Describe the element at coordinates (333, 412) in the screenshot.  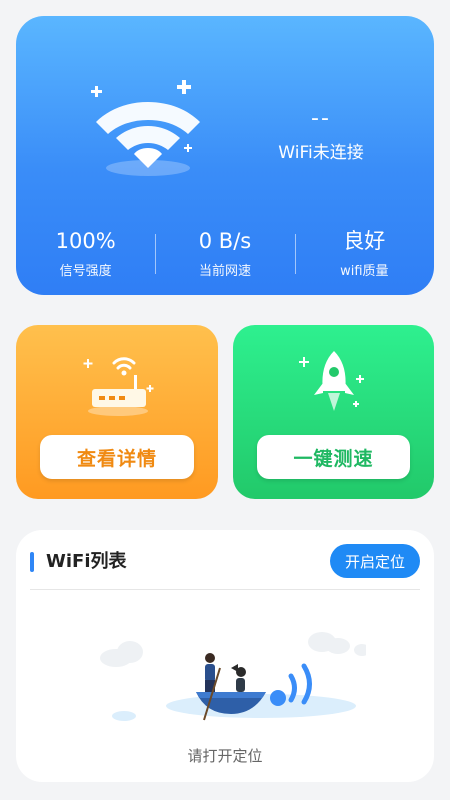
I see `speedtest-tile: 一键测速` at that location.